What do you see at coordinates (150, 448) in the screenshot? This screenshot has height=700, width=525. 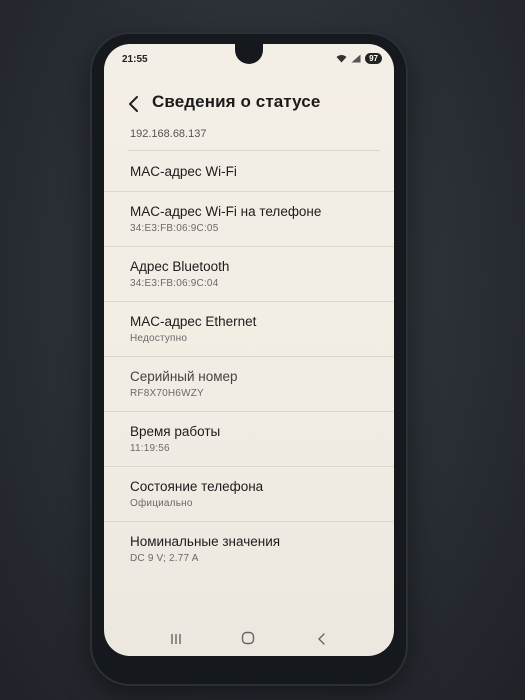 I see `item-value: 11:19:56` at bounding box center [150, 448].